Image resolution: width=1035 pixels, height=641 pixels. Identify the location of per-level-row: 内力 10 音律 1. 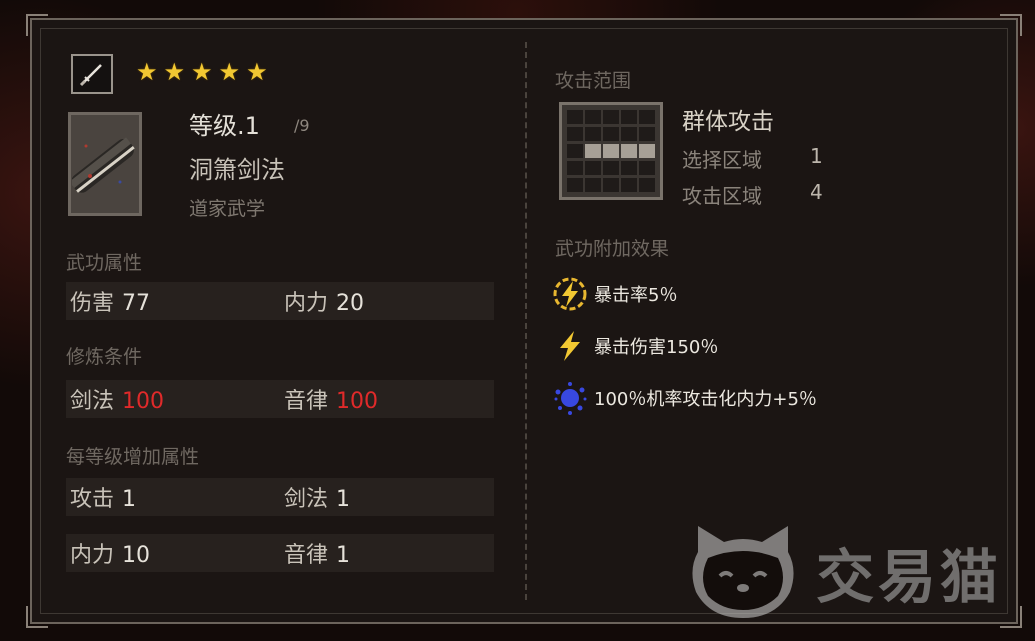
(280, 553).